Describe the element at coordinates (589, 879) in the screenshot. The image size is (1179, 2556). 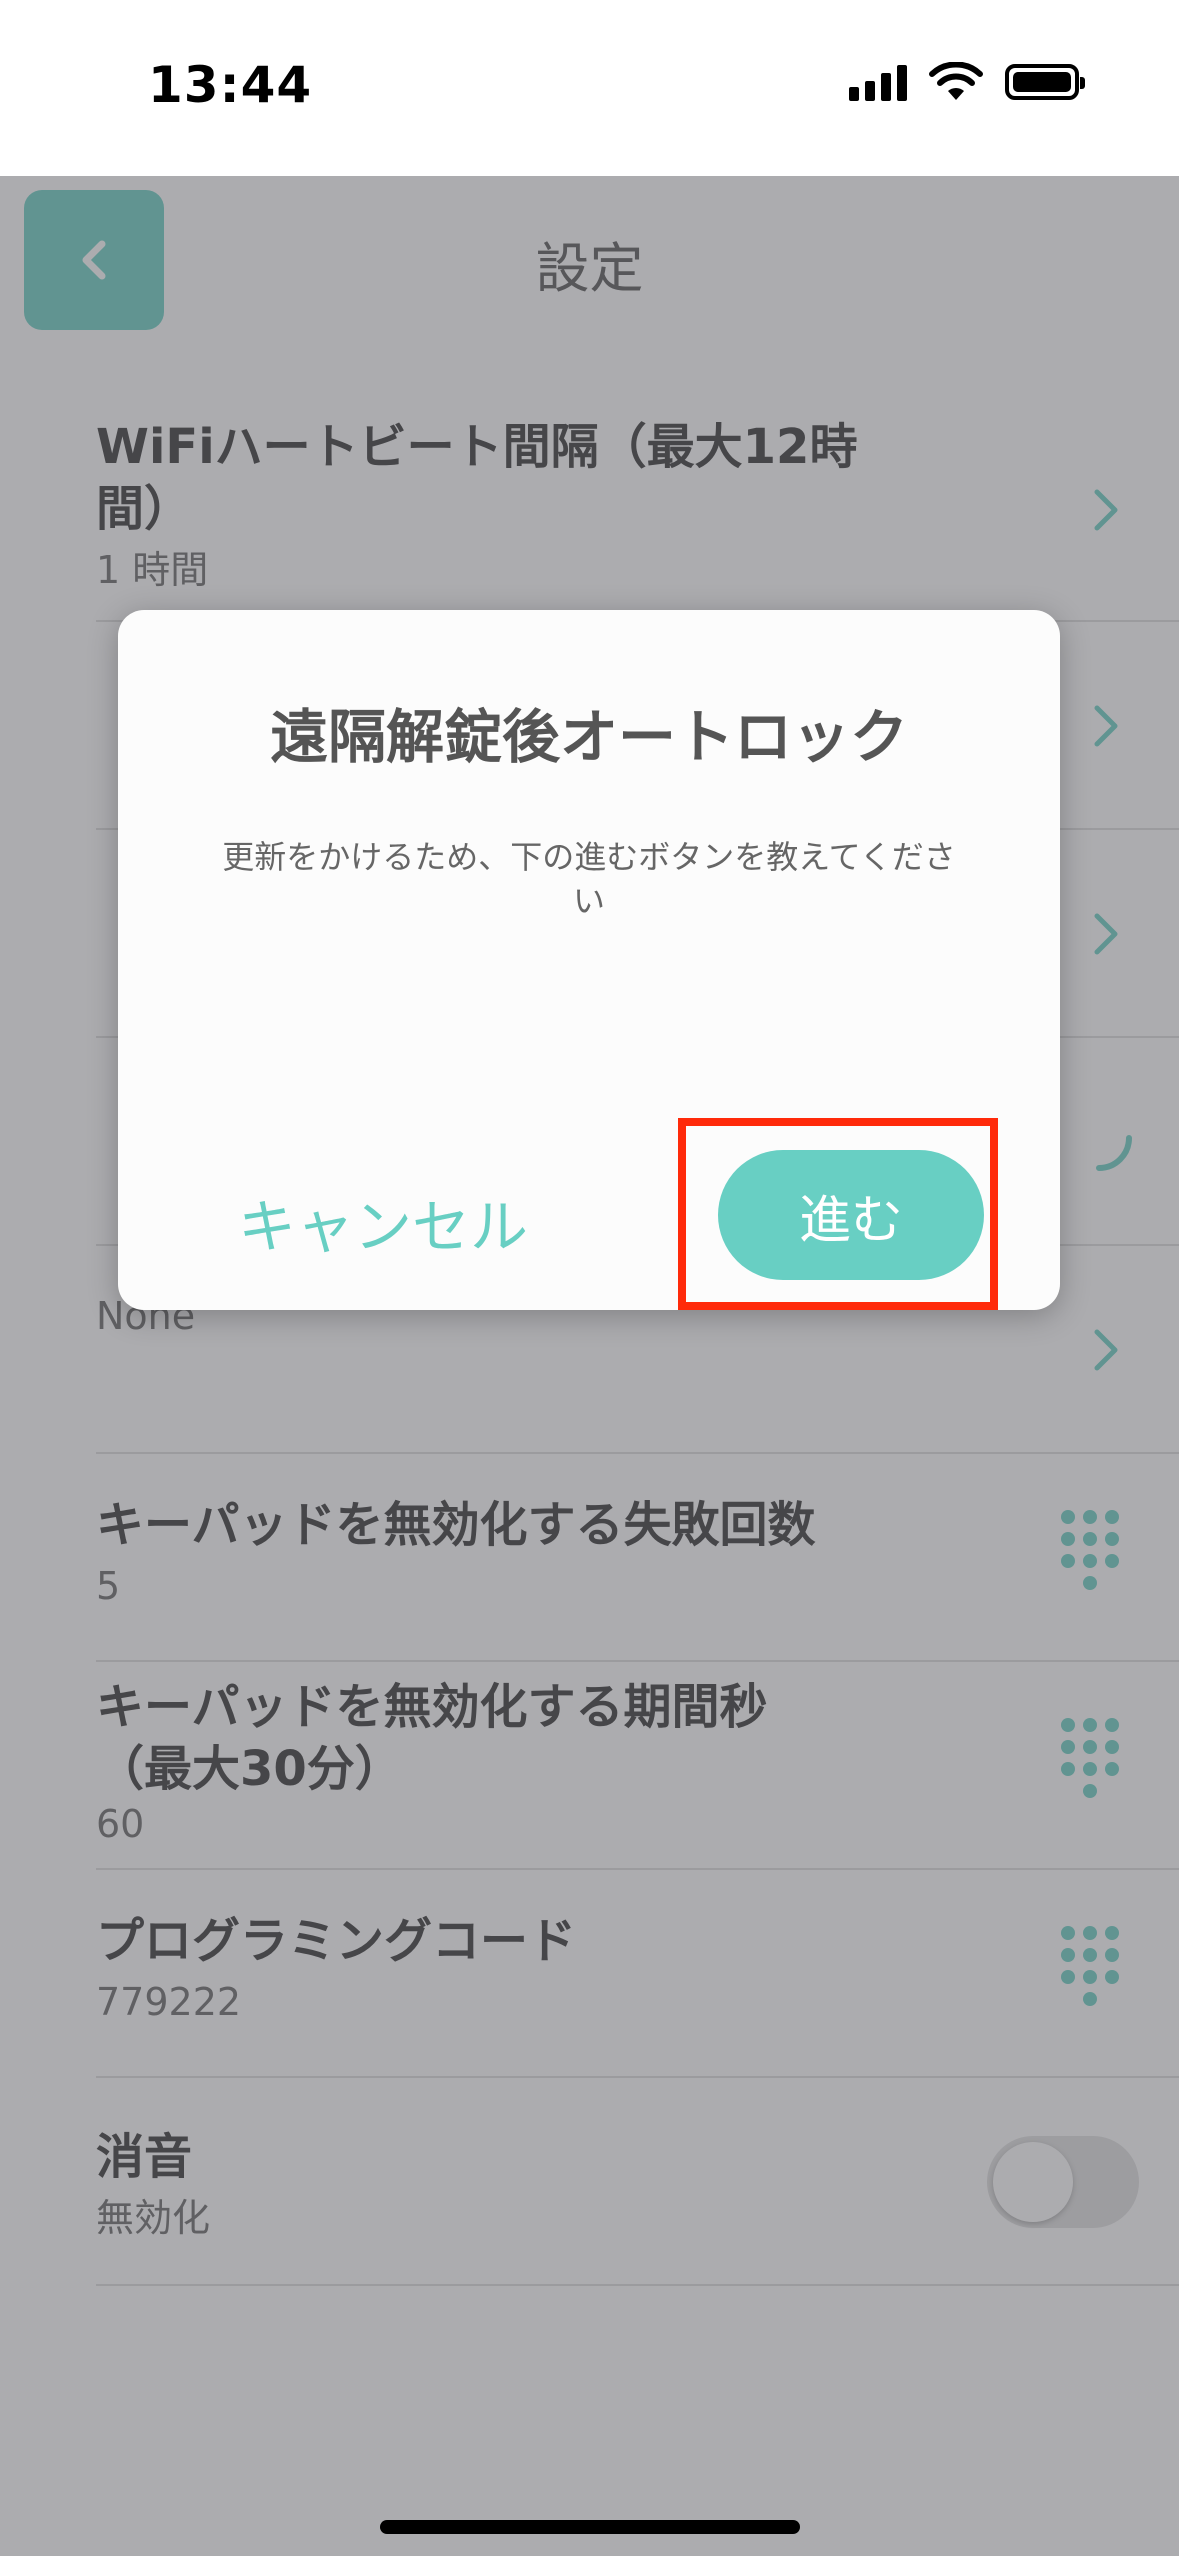
I see `dialog-message: 更新をかけるため、下の進むボタンを教えてください` at that location.